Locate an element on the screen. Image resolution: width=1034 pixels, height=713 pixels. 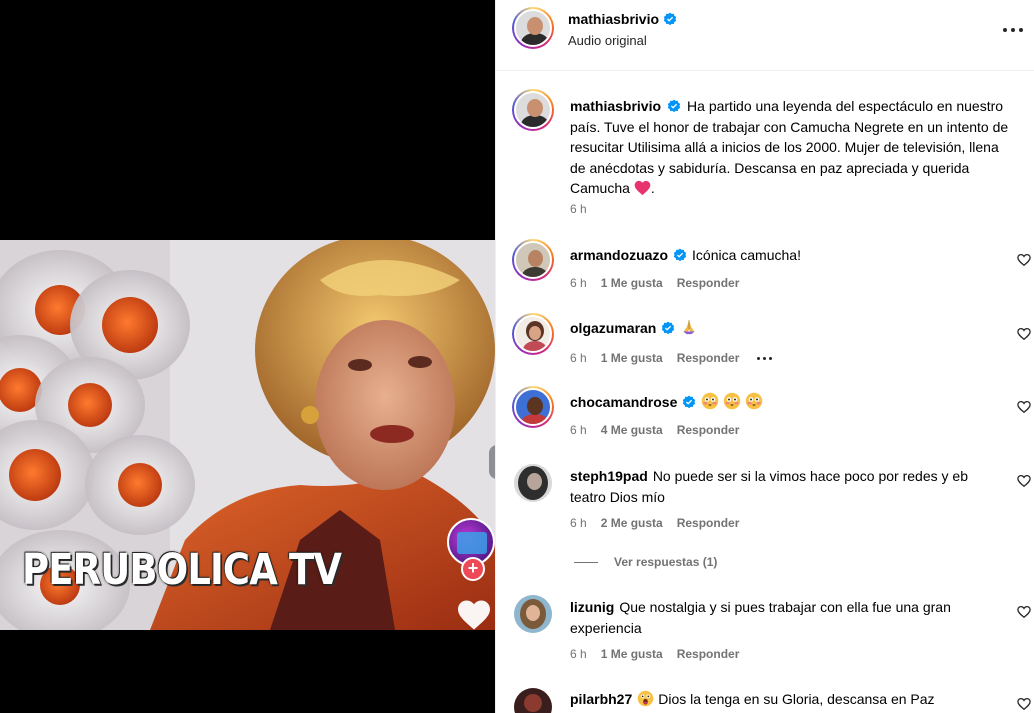
comment-meta: 6 h 4 Me gusta Responder is located at coordinates (654, 430).